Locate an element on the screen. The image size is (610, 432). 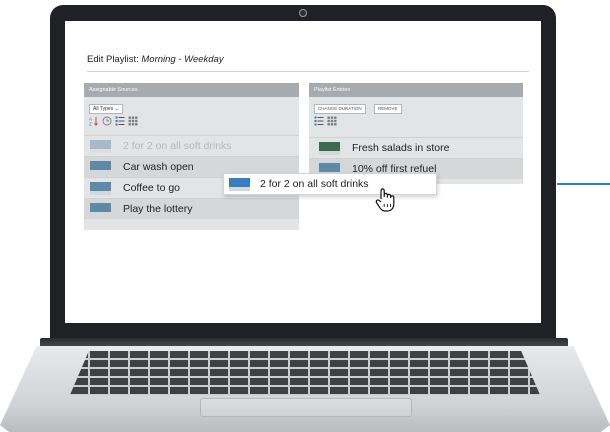
source-toolbar: A Z is located at coordinates (113, 121).